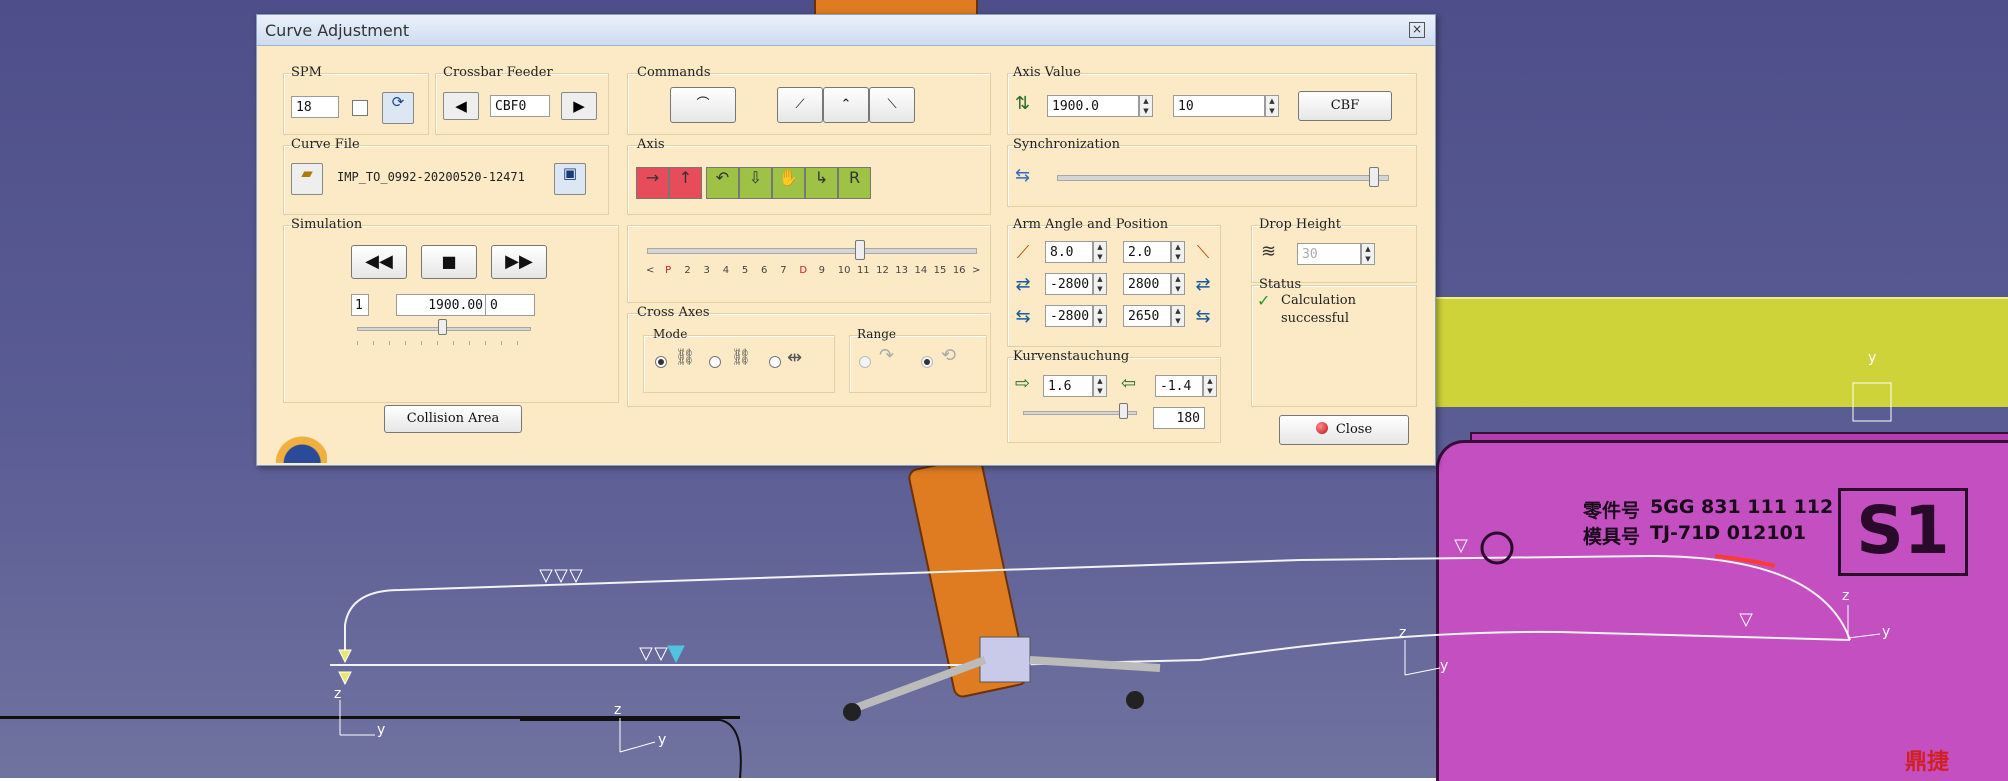 The width and height of the screenshot is (2008, 781). What do you see at coordinates (1344, 430) in the screenshot?
I see `close-button: Close` at bounding box center [1344, 430].